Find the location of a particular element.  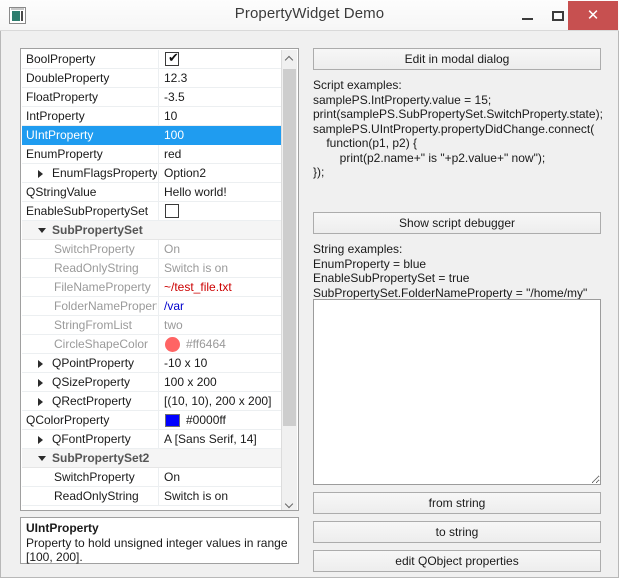

table-row: EnumFlagsProperty Option2 is located at coordinates (152, 173).